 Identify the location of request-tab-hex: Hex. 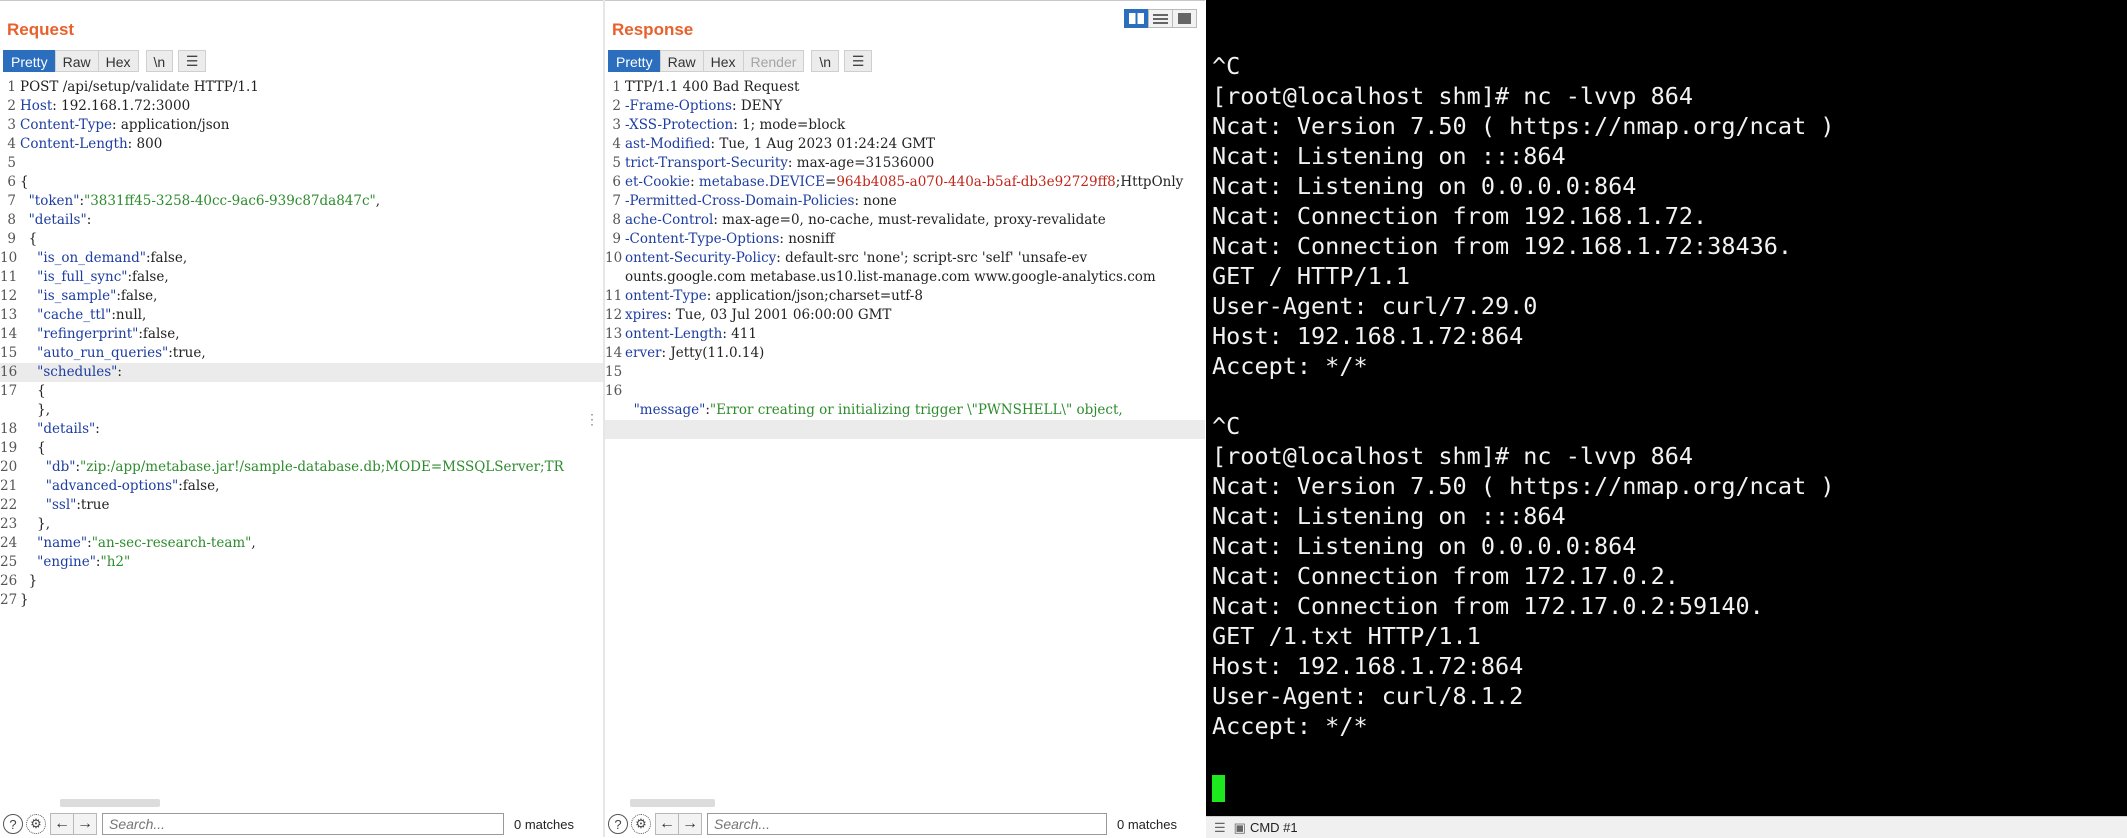
(118, 61).